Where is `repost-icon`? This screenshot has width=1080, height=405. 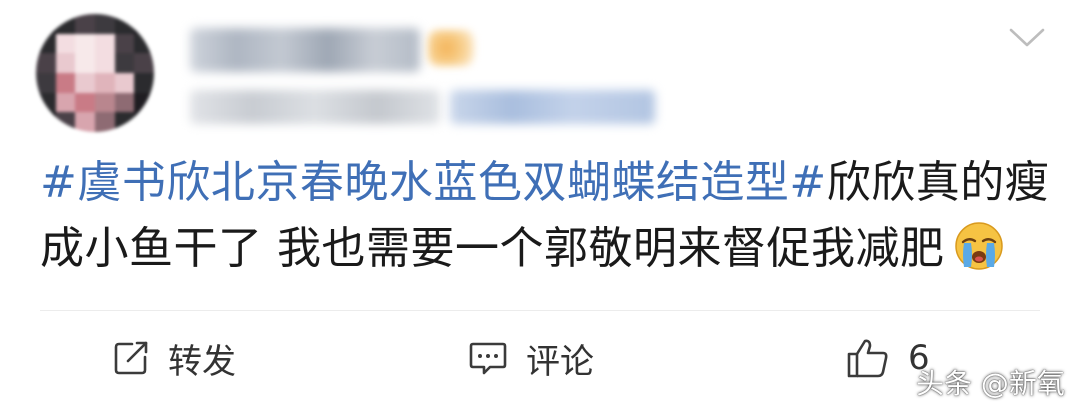
repost-icon is located at coordinates (131, 358).